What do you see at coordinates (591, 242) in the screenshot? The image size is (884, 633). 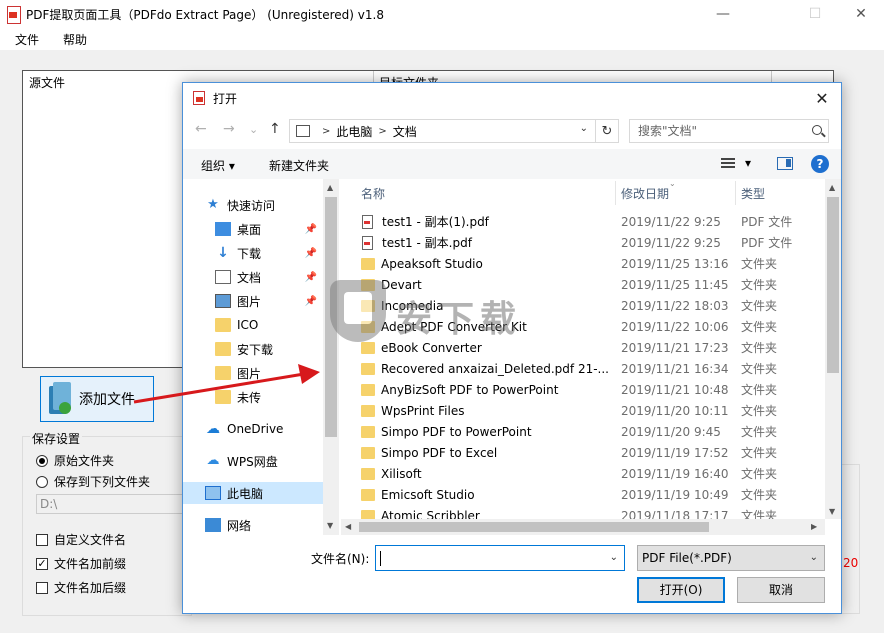 I see `file-row: test1 - 副本.pdf 2019/11/22 9:25 PDF 文件` at bounding box center [591, 242].